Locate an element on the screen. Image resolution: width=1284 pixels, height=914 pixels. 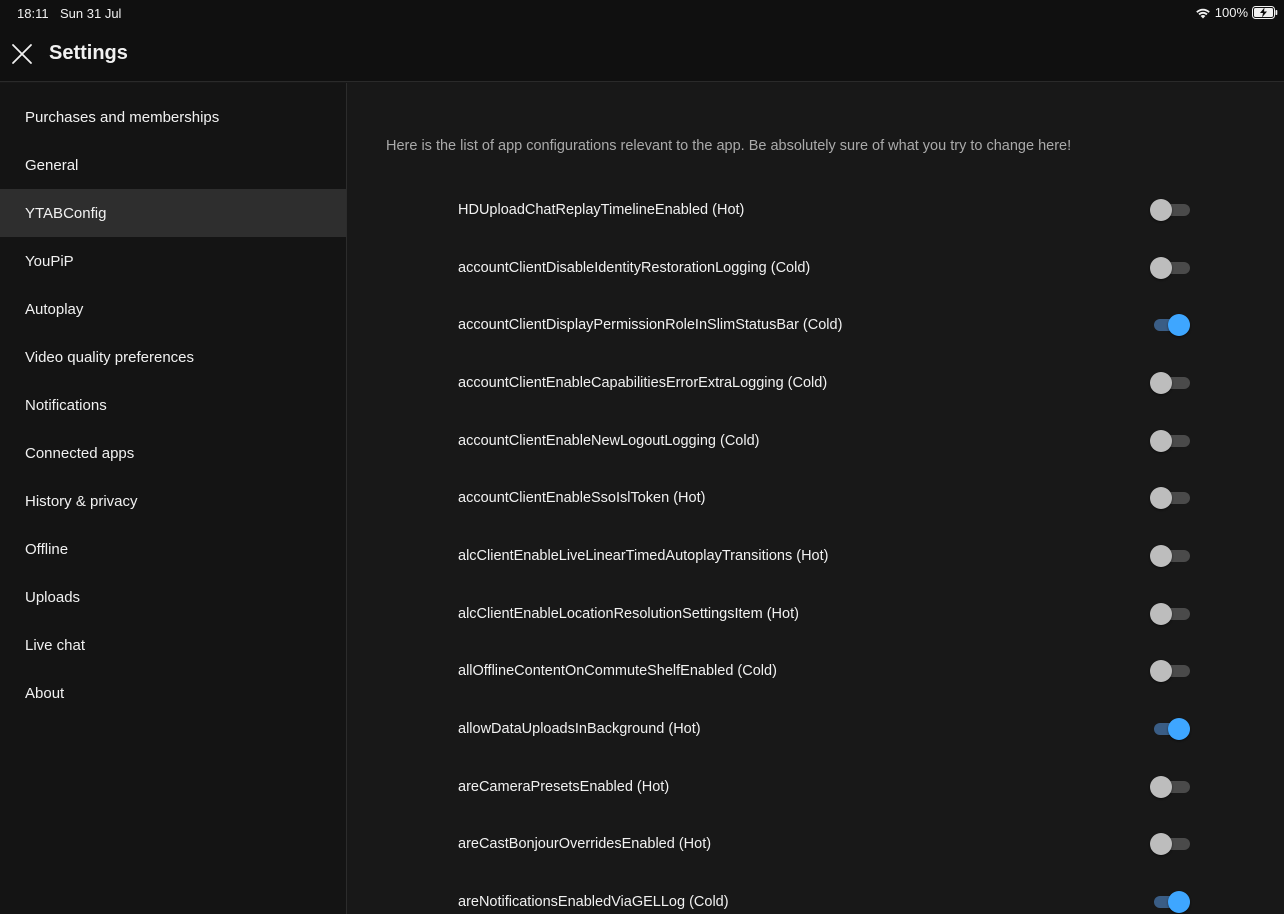
sidebar-item-notifications: Notifications is located at coordinates (173, 405).